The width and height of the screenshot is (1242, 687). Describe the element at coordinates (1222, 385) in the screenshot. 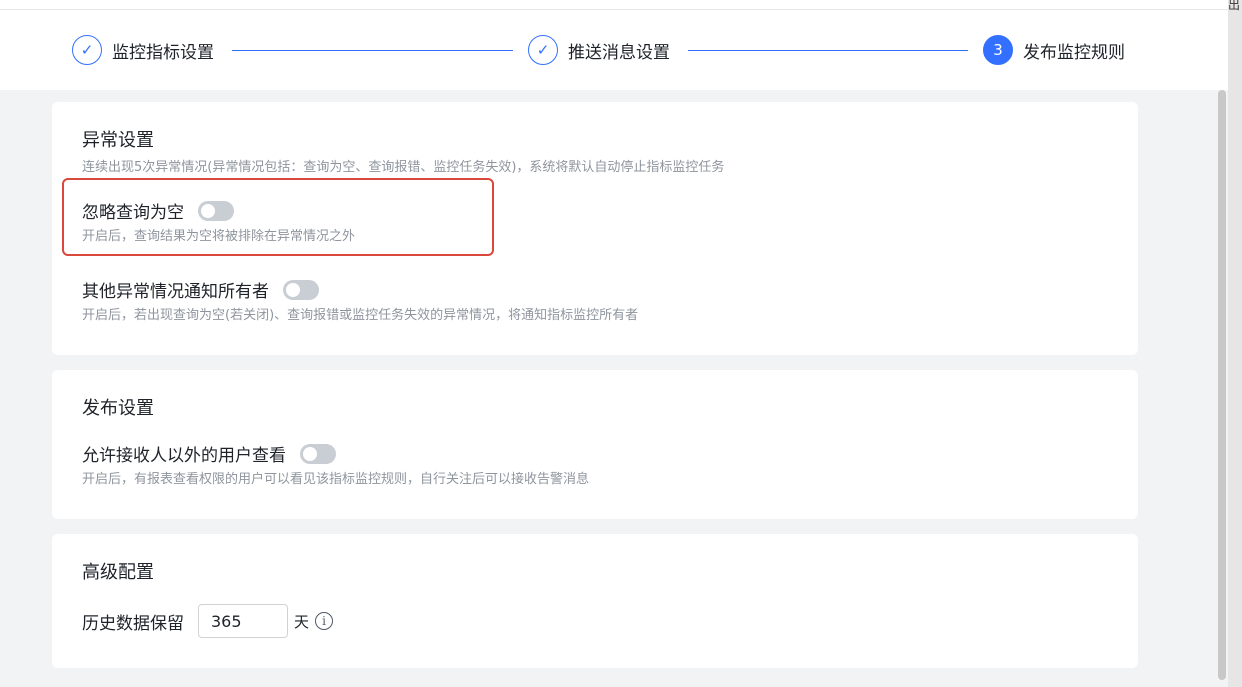

I see `vertical-scrollbar` at that location.